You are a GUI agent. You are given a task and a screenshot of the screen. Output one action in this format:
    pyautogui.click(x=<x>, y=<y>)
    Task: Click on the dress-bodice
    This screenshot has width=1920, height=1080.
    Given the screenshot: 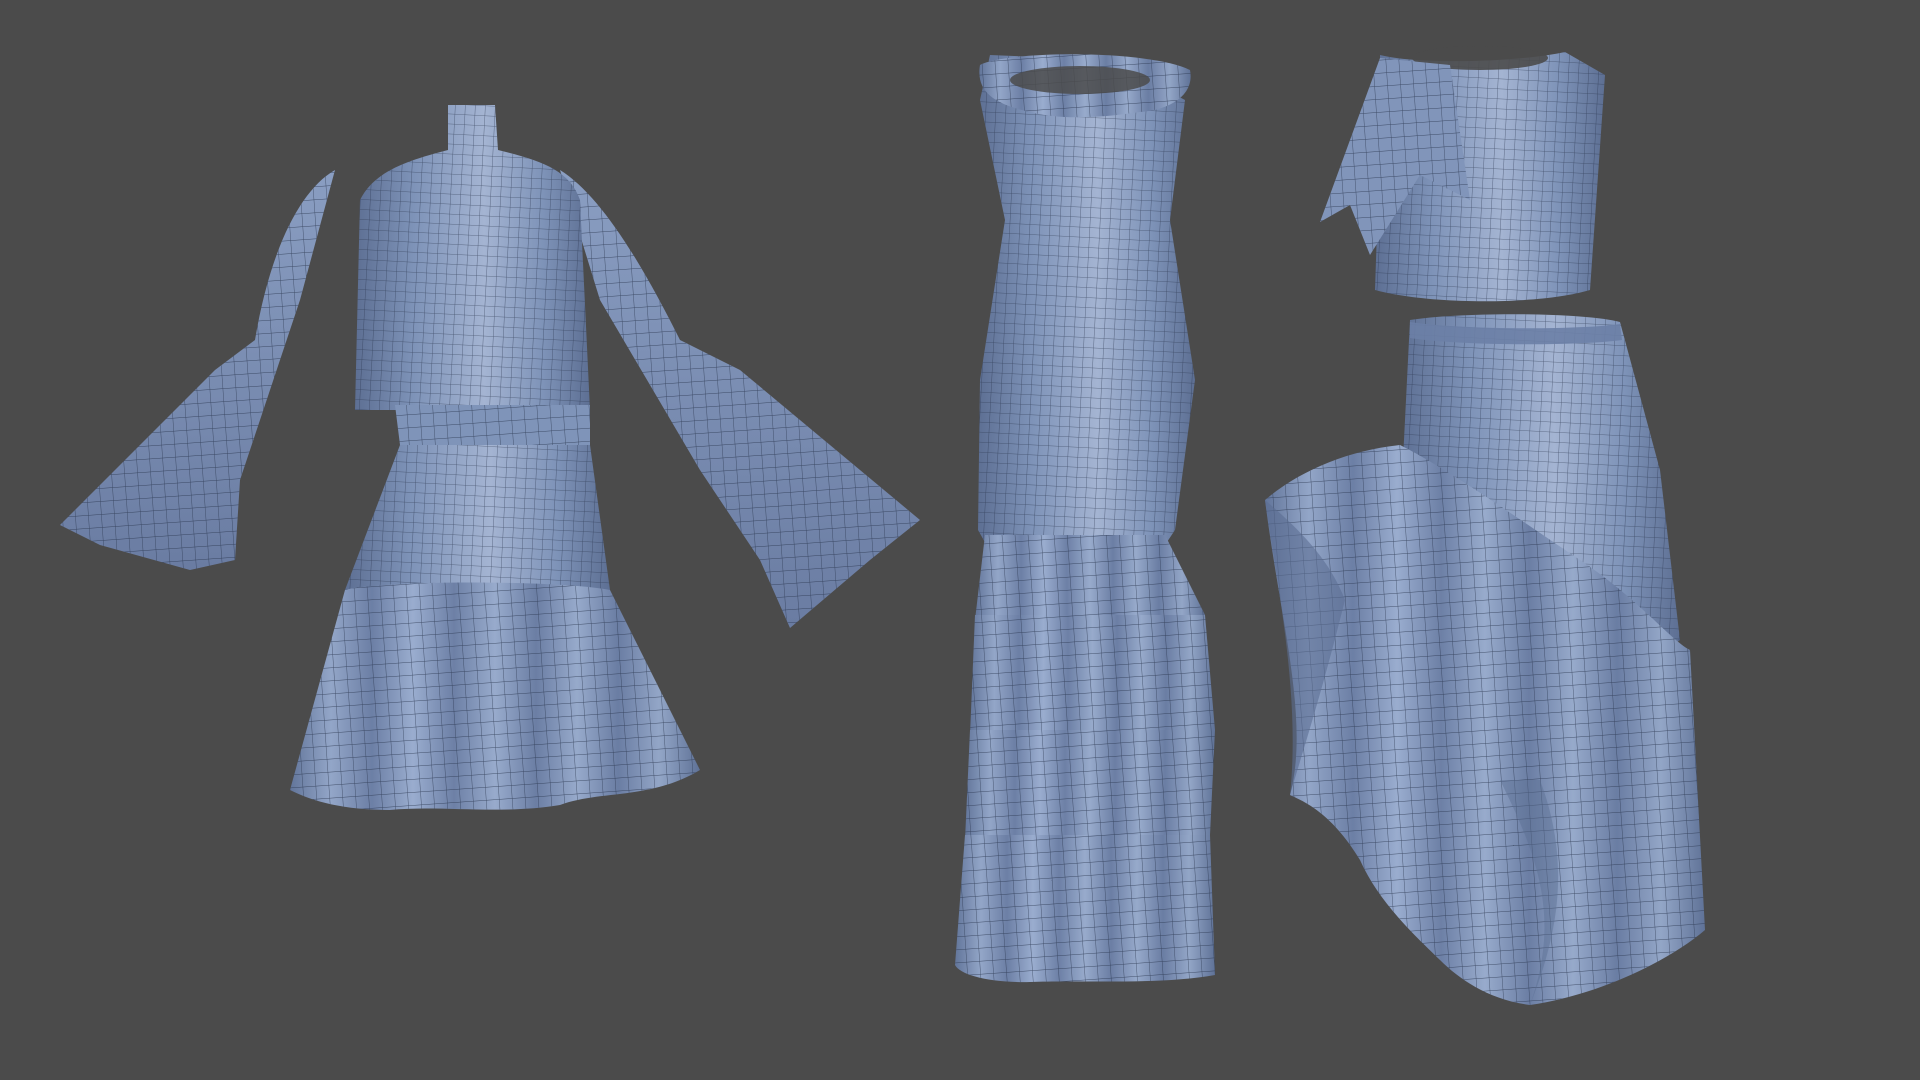 What is the action you would take?
    pyautogui.click(x=472, y=257)
    